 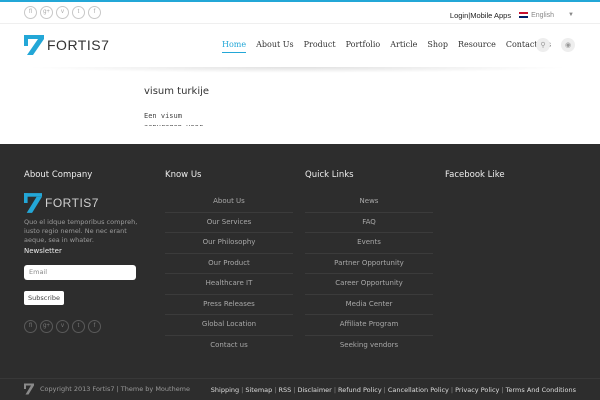 I want to click on footer-link-events: Events, so click(x=369, y=243).